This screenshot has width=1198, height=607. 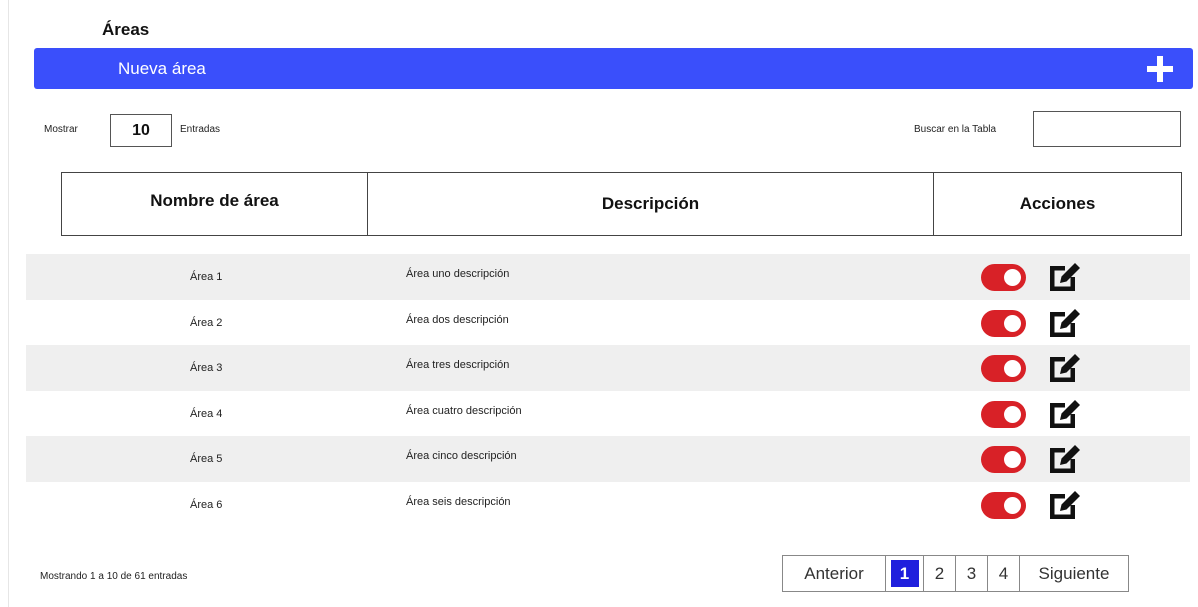 What do you see at coordinates (464, 410) in the screenshot?
I see `area-description: Área cuatro descripción` at bounding box center [464, 410].